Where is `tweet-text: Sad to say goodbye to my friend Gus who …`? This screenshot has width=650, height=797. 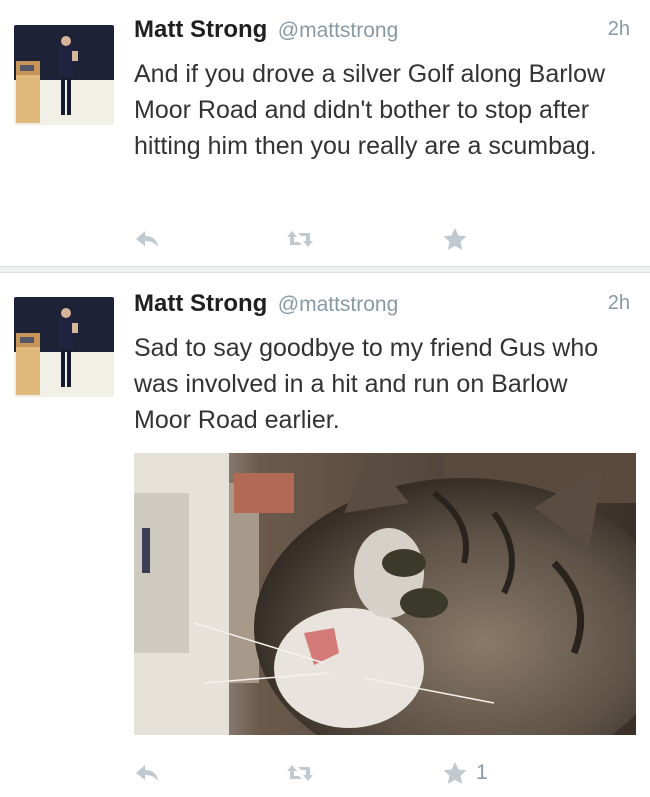 tweet-text: Sad to say goodbye to my friend Gus who … is located at coordinates (366, 384).